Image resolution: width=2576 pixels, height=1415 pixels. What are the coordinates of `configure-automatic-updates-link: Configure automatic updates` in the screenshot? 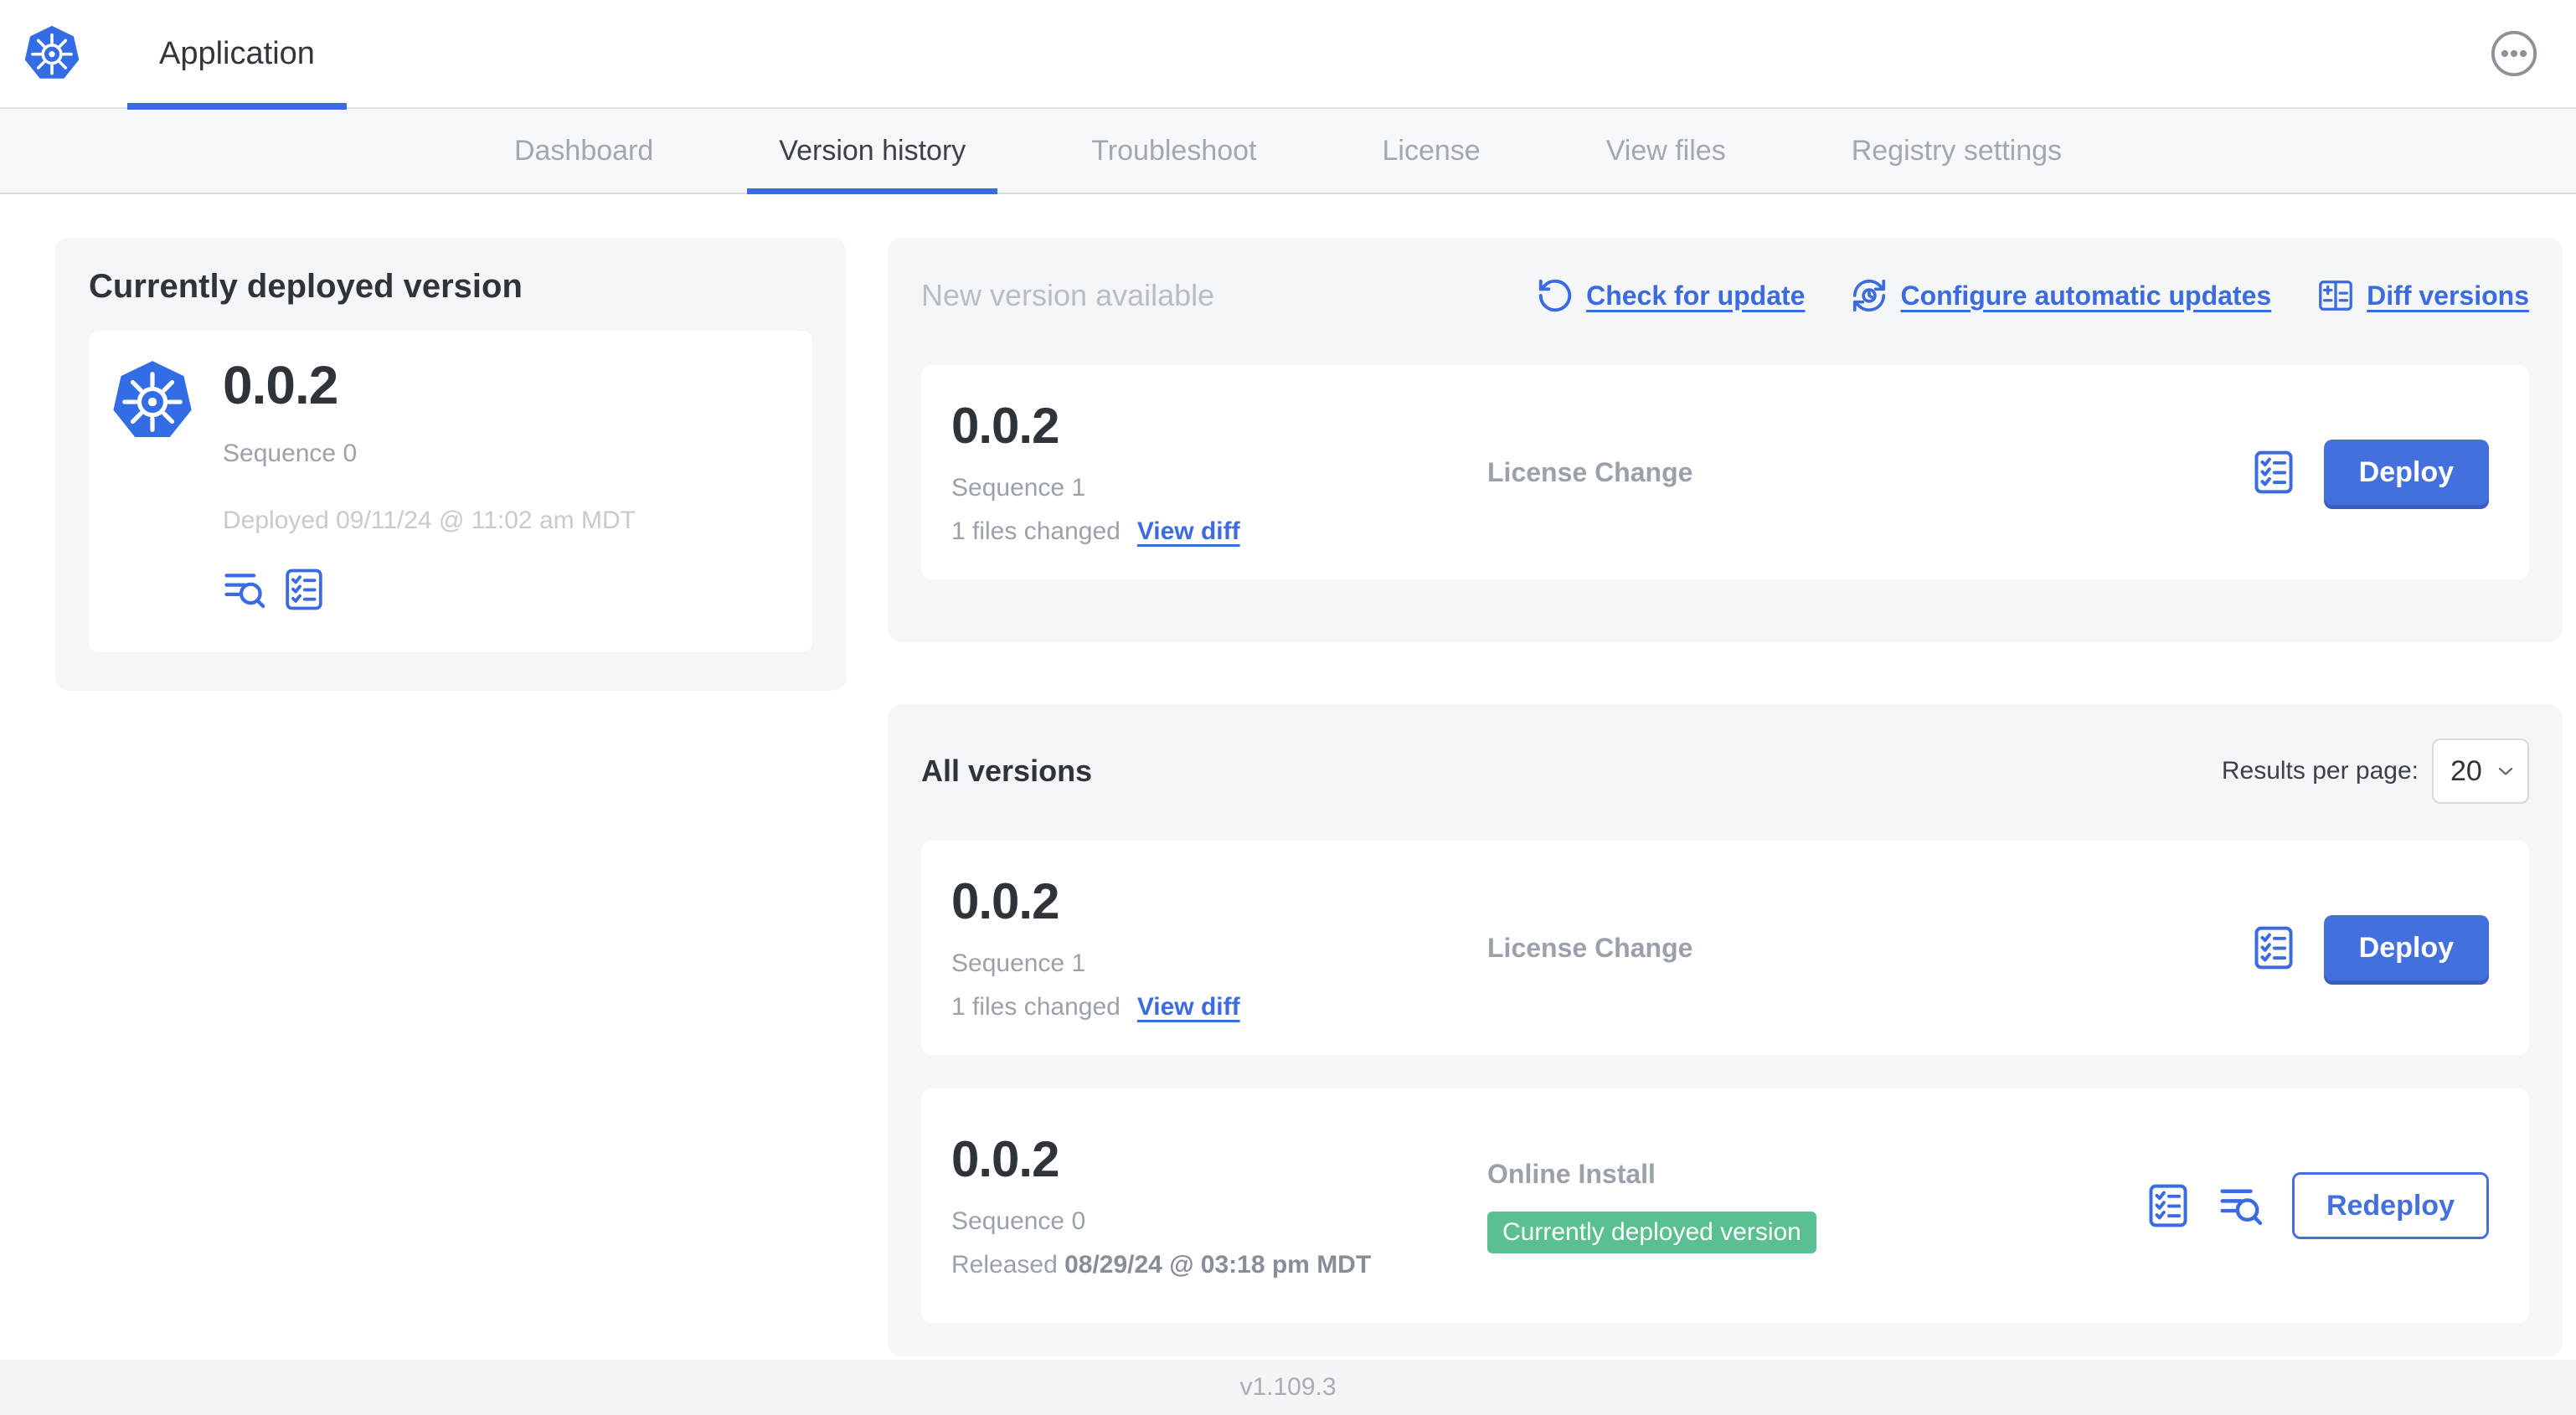 It's located at (2060, 295).